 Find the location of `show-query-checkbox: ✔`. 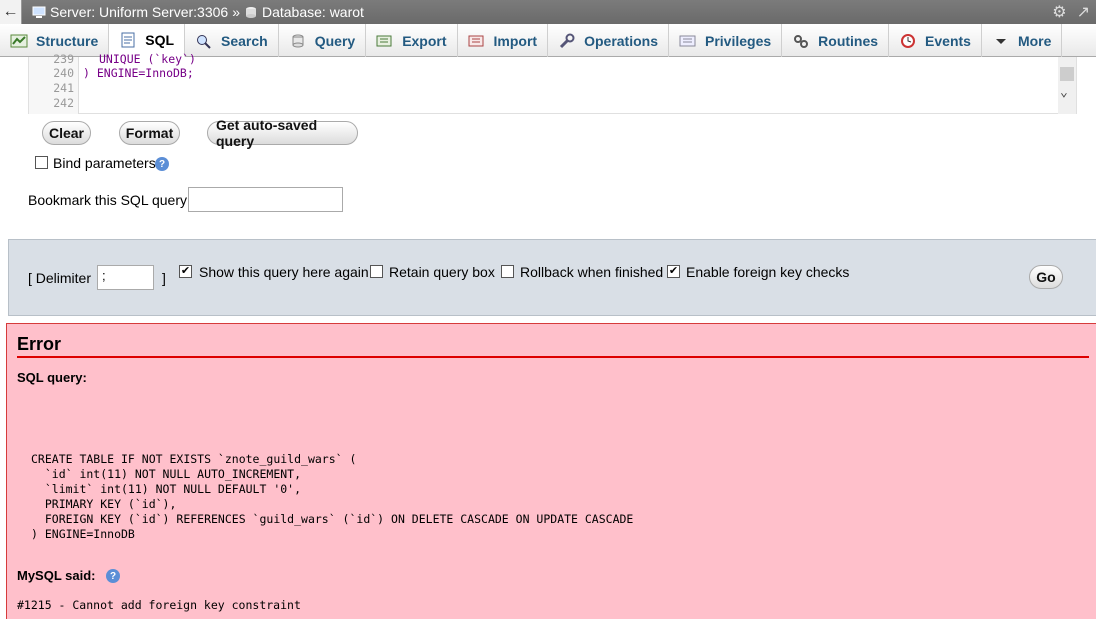

show-query-checkbox: ✔ is located at coordinates (185, 271).